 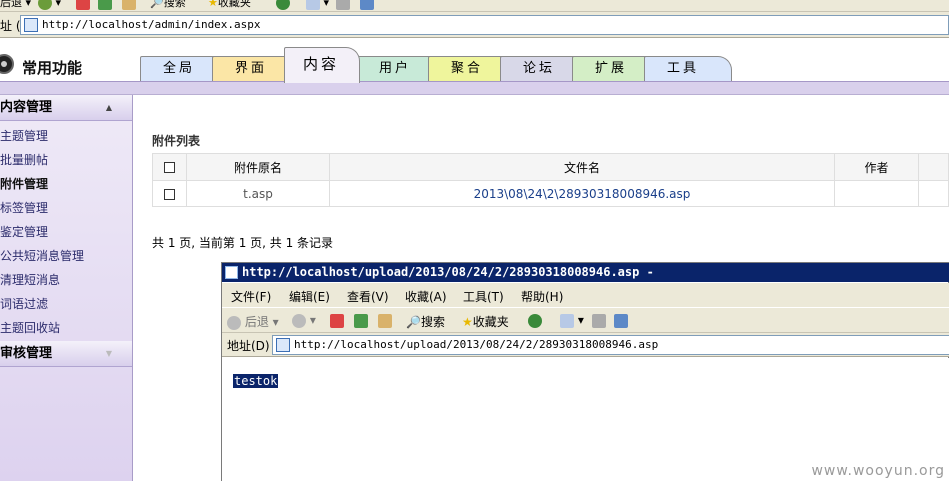 What do you see at coordinates (585, 295) in the screenshot?
I see `popup-menubar: 文件(F) 编辑(E) 查看(V) 收藏(A) 工具(T) 帮助(H)` at bounding box center [585, 295].